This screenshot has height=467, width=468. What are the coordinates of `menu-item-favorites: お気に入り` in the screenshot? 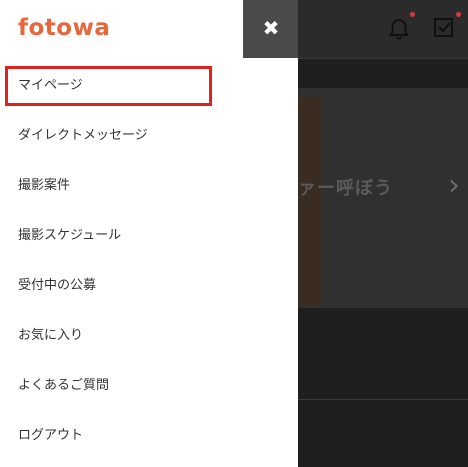 It's located at (149, 333).